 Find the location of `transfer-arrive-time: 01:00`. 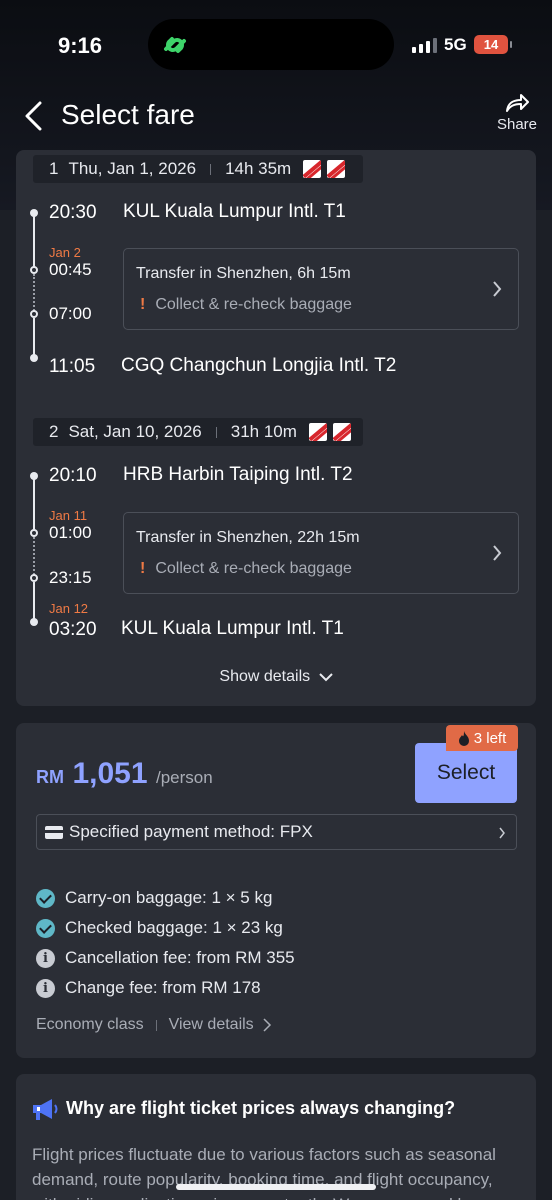

transfer-arrive-time: 01:00 is located at coordinates (70, 532).